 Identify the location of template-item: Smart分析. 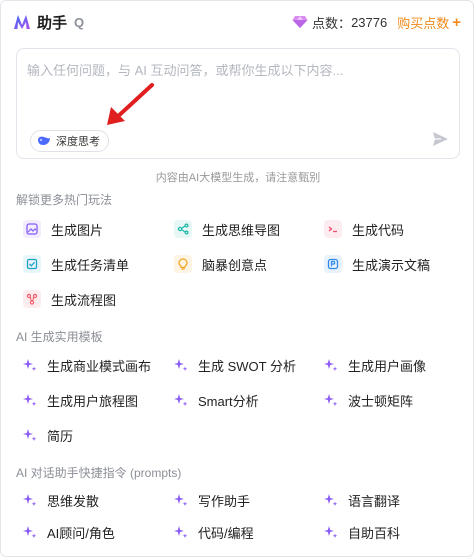
(216, 400).